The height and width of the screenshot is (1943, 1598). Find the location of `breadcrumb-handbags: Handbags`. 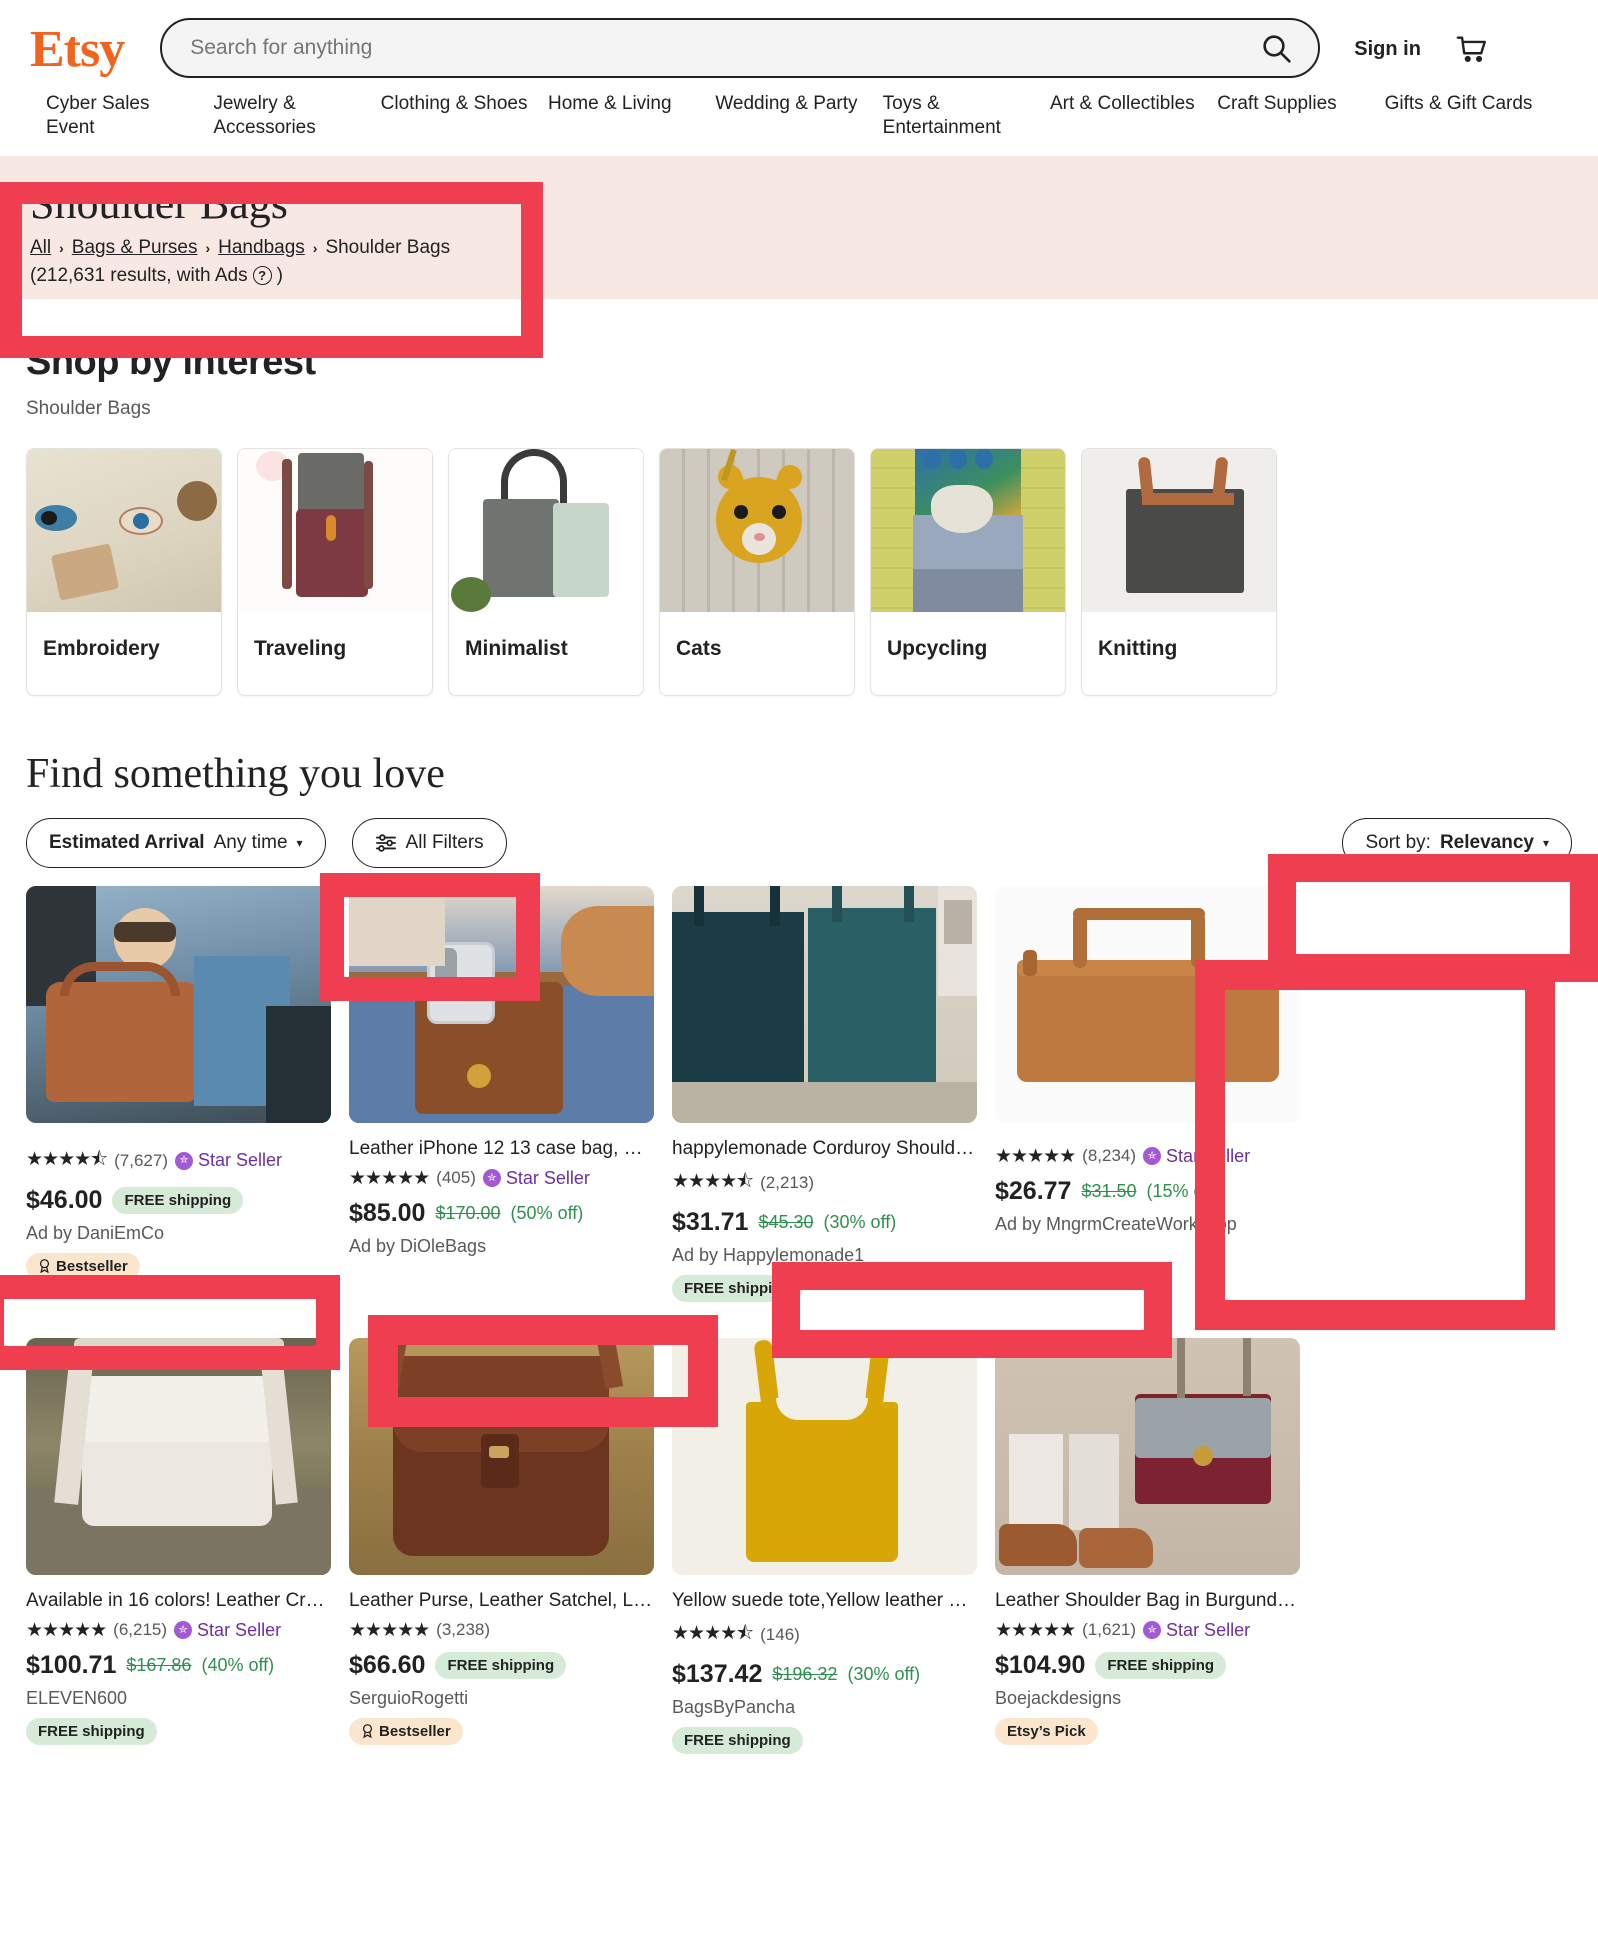

breadcrumb-handbags: Handbags is located at coordinates (261, 248).